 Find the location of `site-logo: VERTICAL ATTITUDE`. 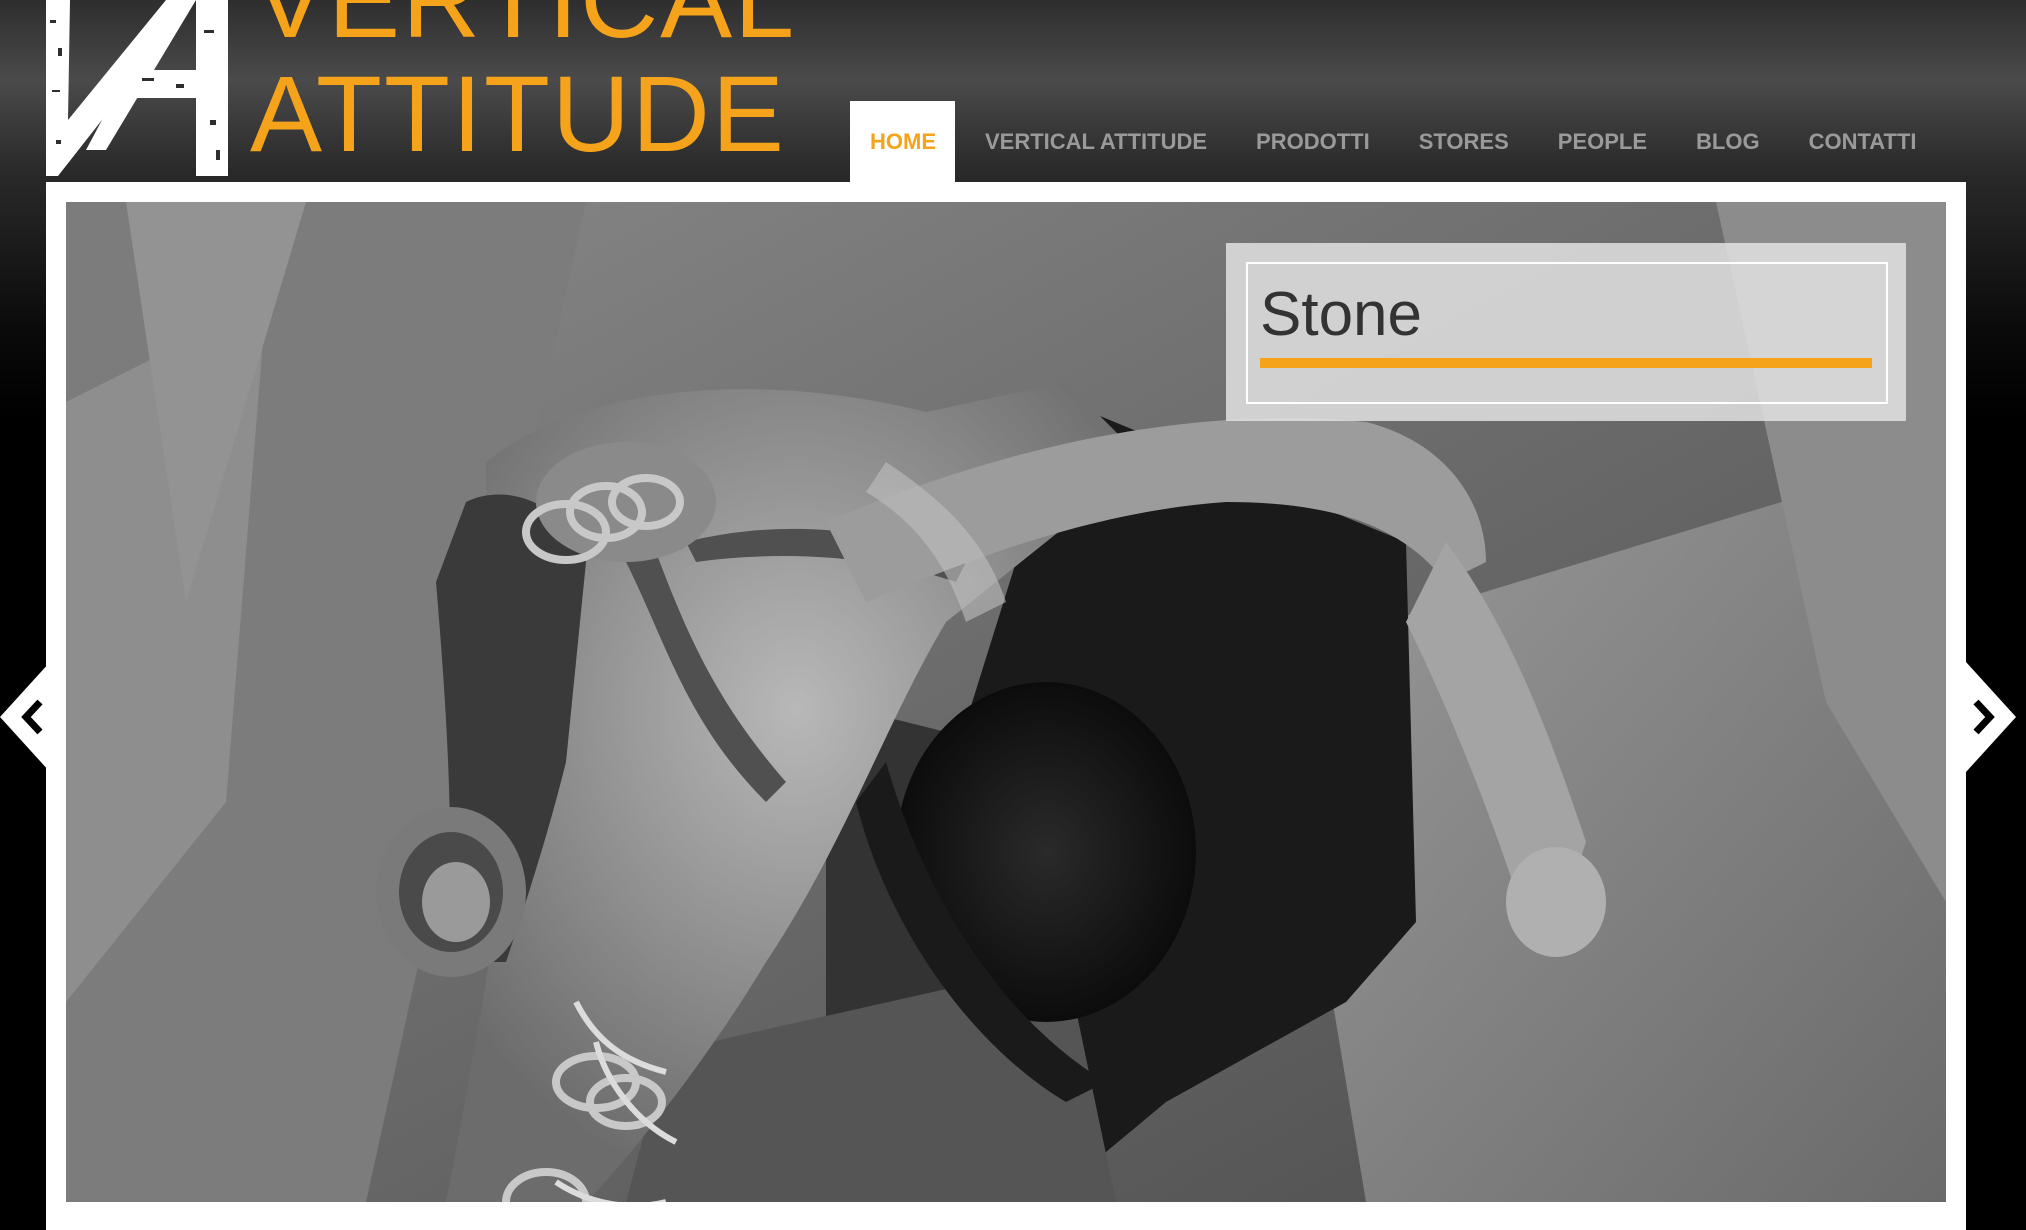

site-logo: VERTICAL ATTITUDE is located at coordinates (420, 88).